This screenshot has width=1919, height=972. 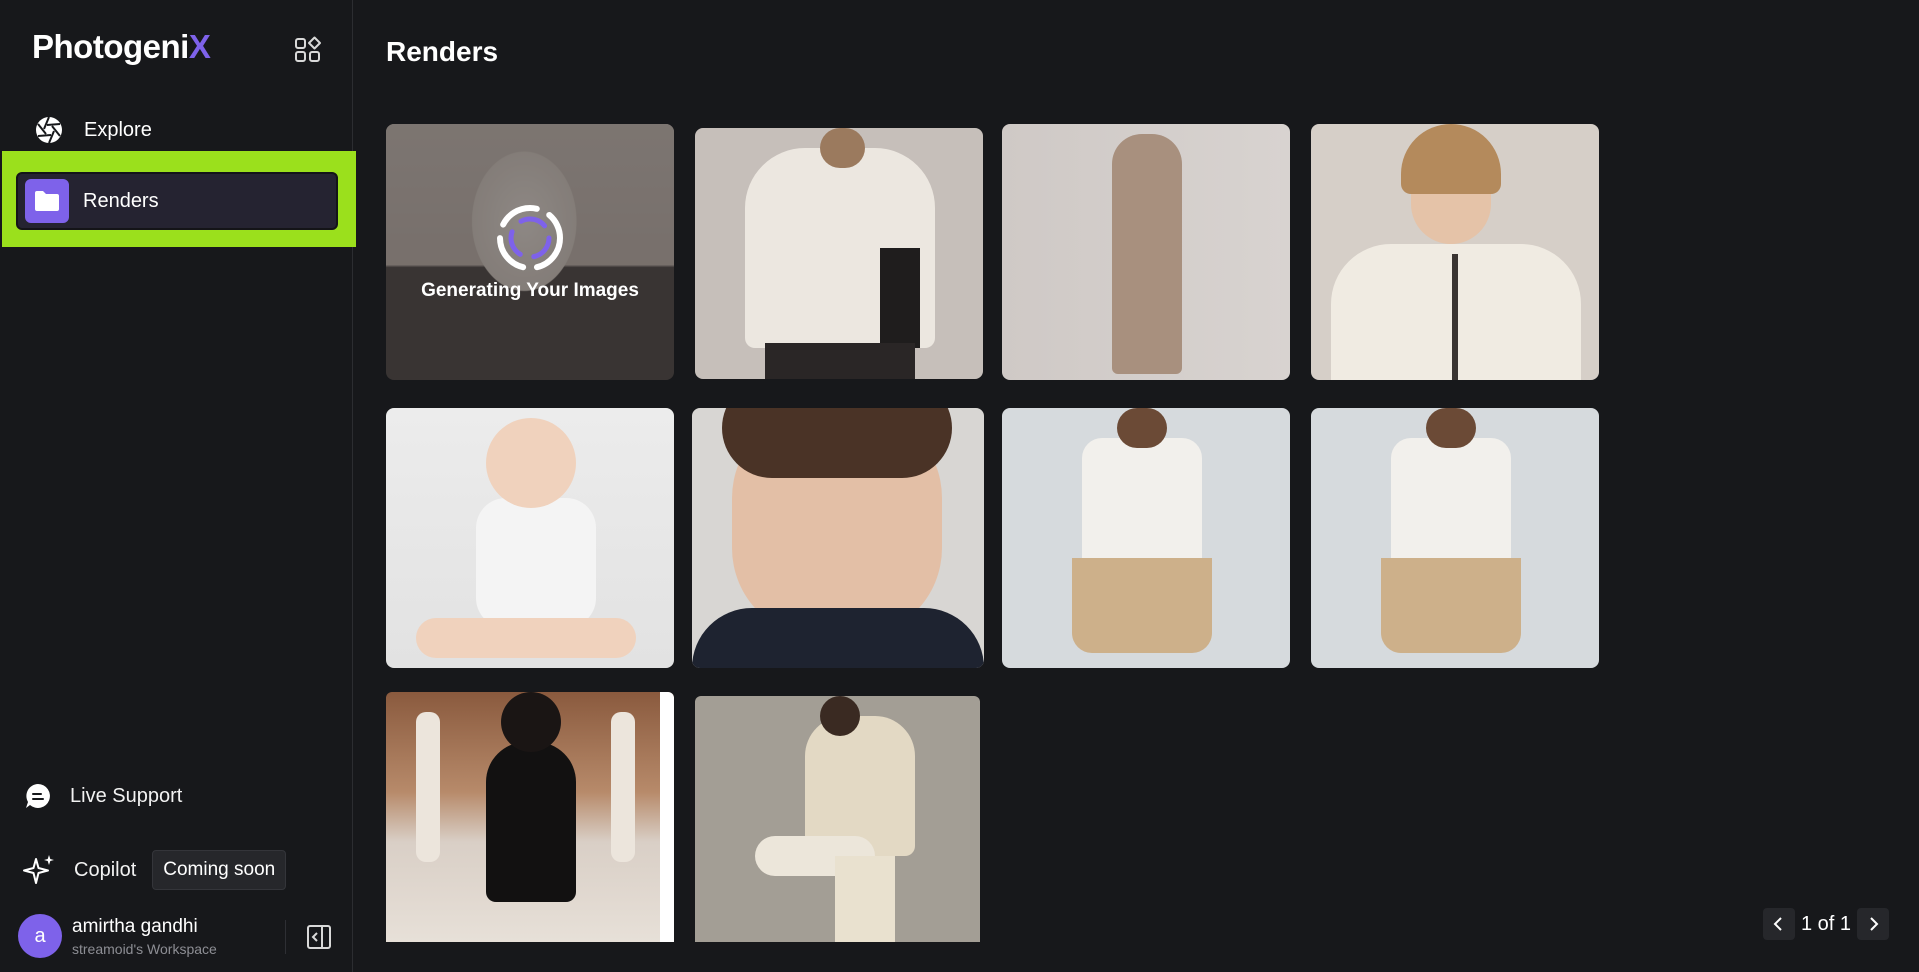 What do you see at coordinates (199, 46) in the screenshot?
I see `logo-accent: X` at bounding box center [199, 46].